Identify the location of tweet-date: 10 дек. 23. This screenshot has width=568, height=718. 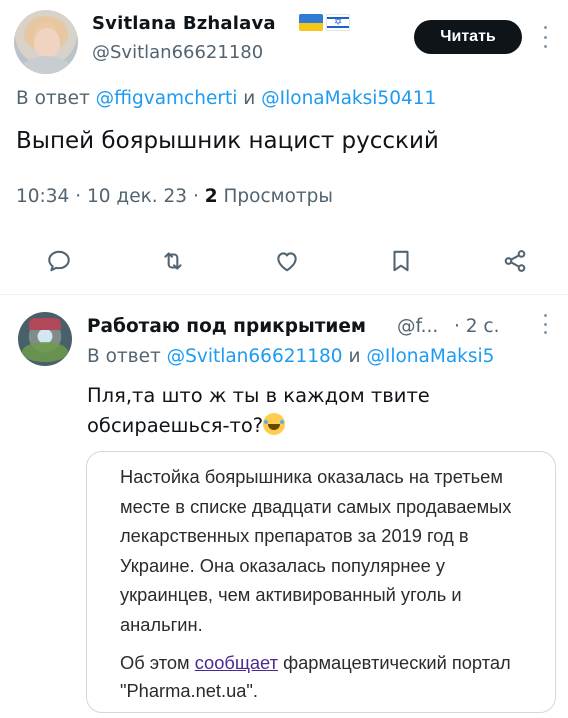
(137, 196).